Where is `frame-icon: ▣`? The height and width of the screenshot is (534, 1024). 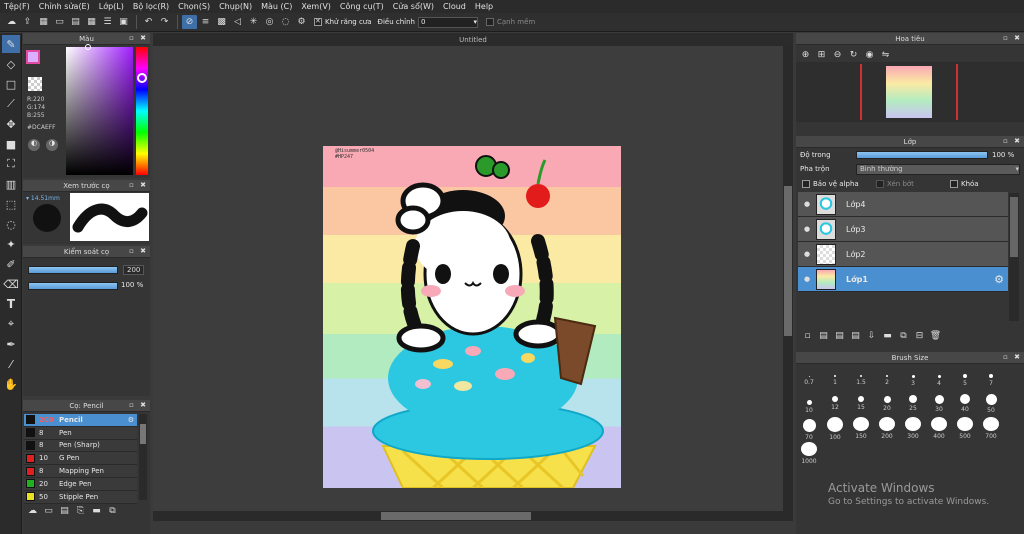
frame-icon: ▣ is located at coordinates (123, 22).